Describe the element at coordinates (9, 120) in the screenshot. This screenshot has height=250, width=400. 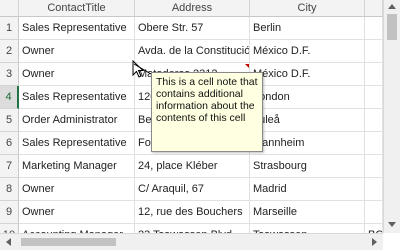
I see `row-header: 5` at that location.